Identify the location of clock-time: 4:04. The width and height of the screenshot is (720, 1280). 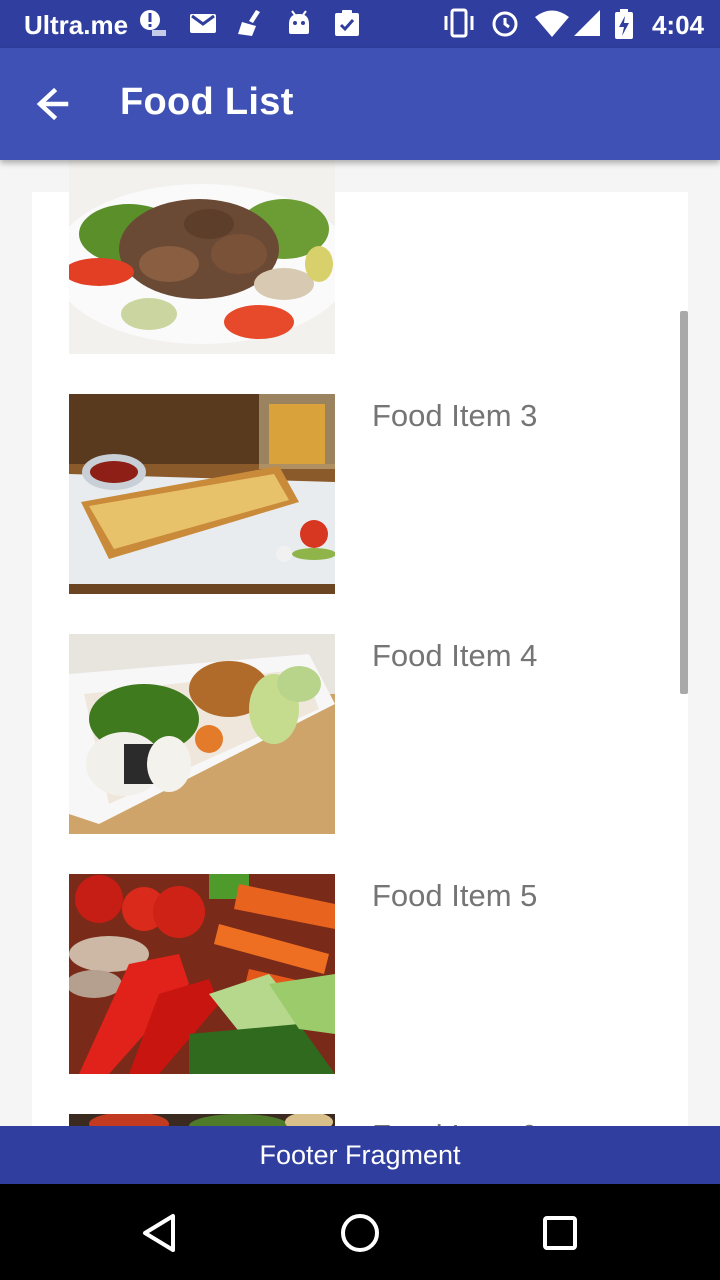
(677, 25).